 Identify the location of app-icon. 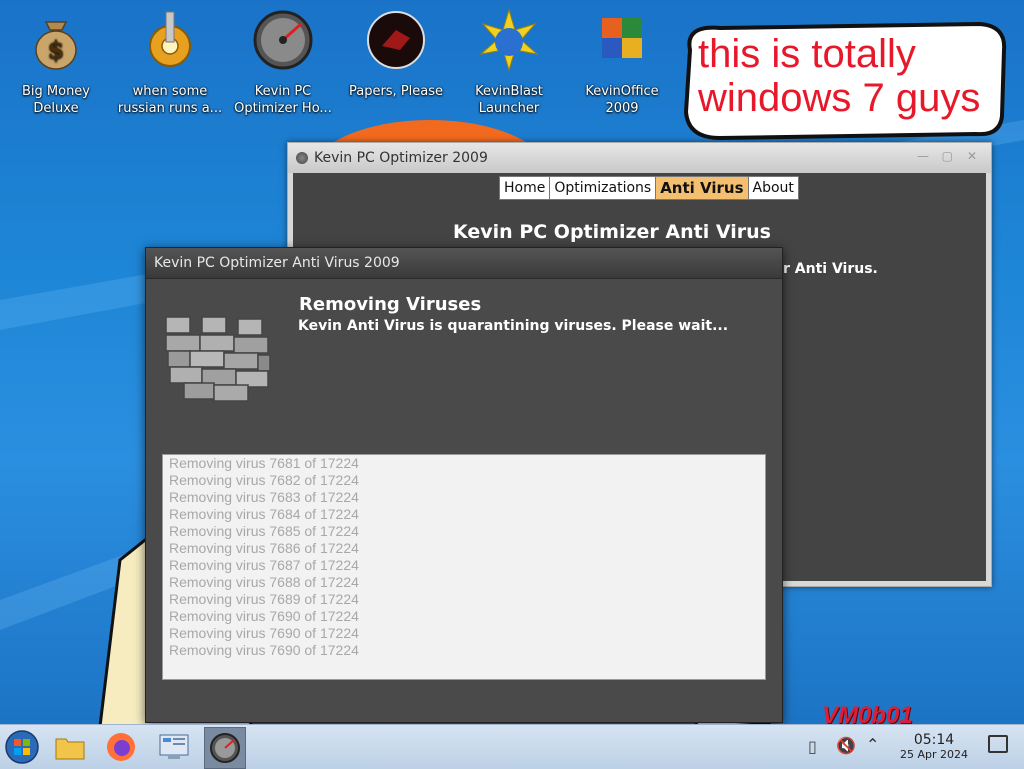
(302, 158).